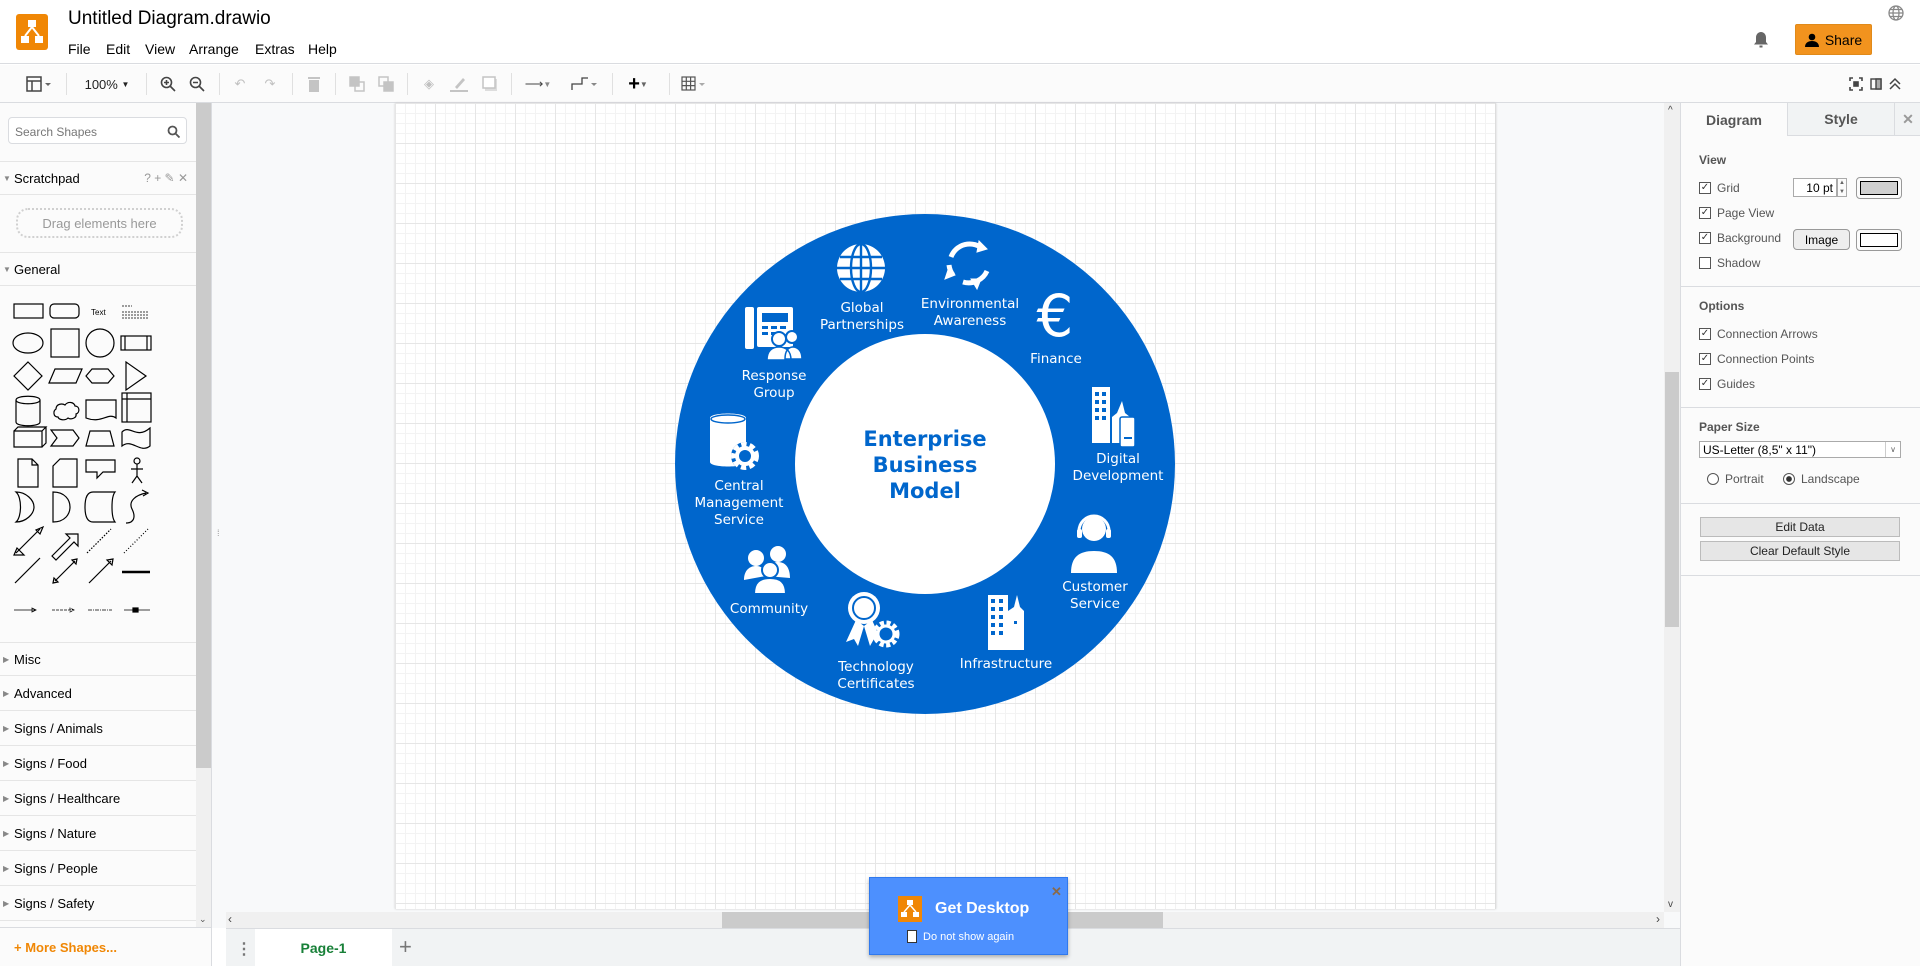  Describe the element at coordinates (166, 178) in the screenshot. I see `scratchpad-tools: ? + ✎ ✕` at that location.